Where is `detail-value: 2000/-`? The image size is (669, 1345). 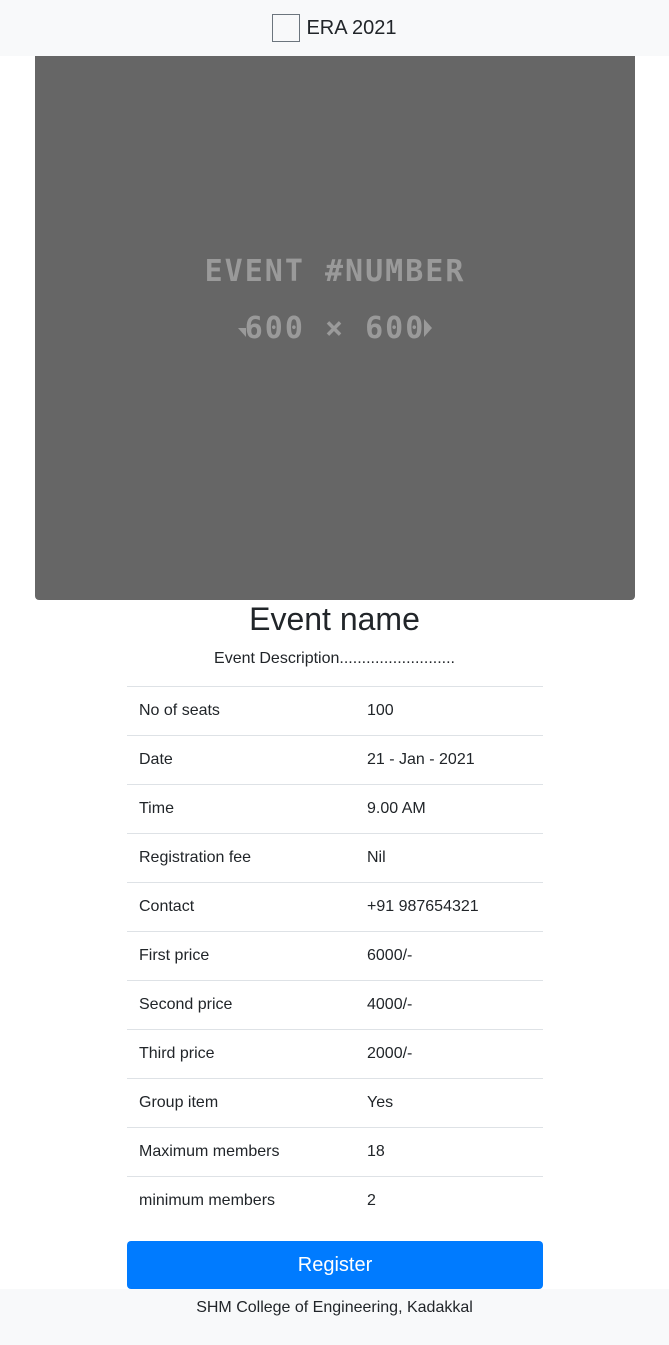 detail-value: 2000/- is located at coordinates (449, 1054).